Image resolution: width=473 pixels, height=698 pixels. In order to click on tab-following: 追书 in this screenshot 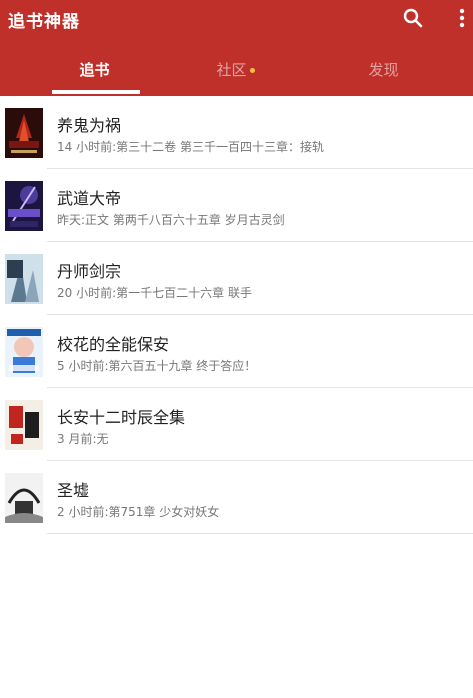, I will do `click(94, 72)`.